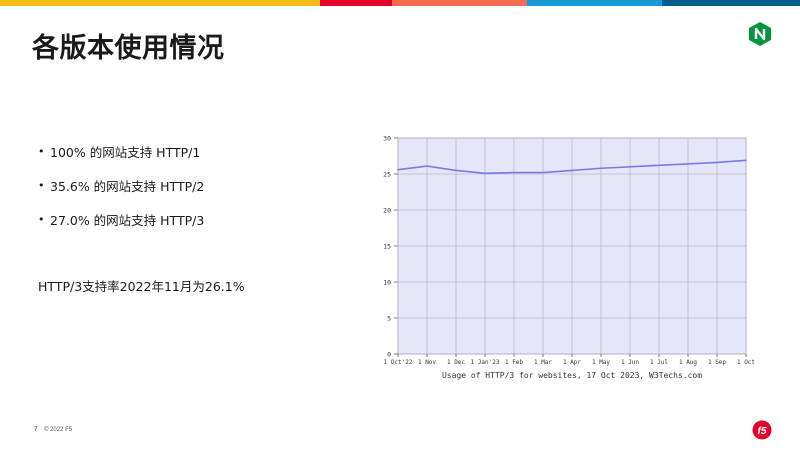 The width and height of the screenshot is (800, 450). I want to click on x-tick-label: 1 Aug, so click(688, 362).